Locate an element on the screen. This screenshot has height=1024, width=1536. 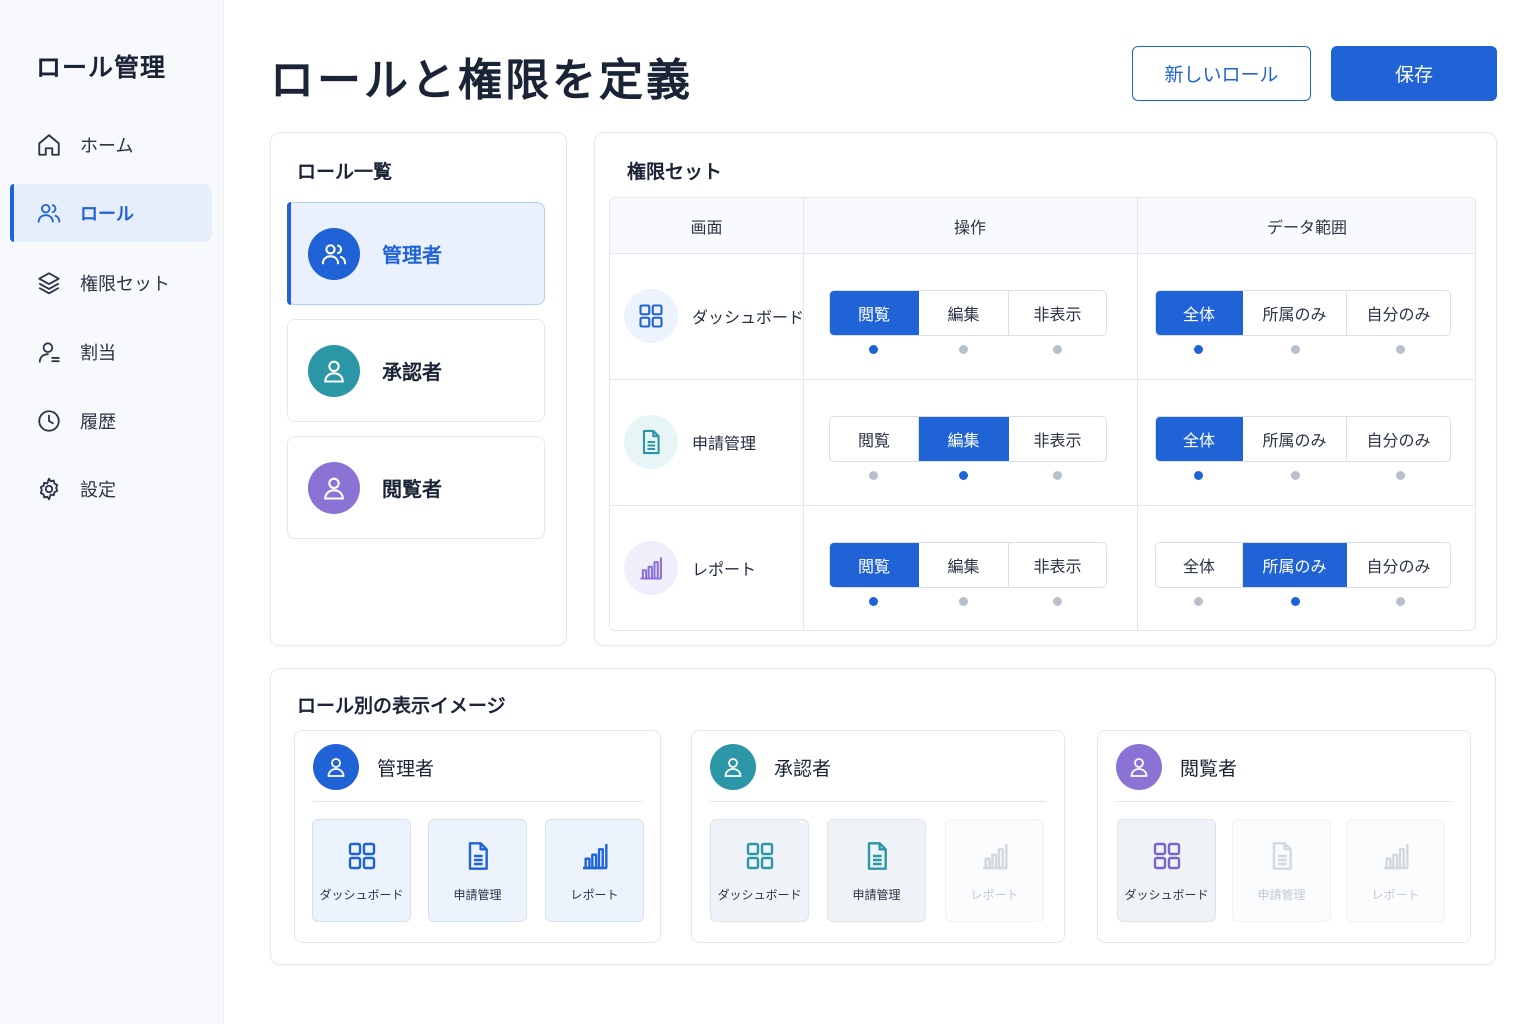
dashboard-grid-icon is located at coordinates (651, 316).